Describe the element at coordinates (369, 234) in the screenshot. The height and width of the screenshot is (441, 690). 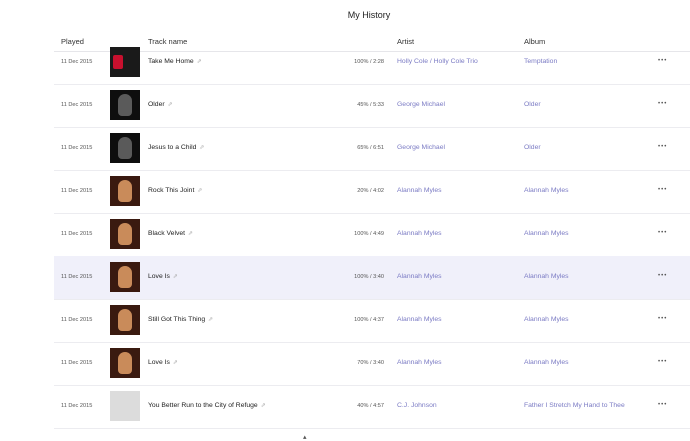
I see `play-progress: 100% / 4:49` at that location.